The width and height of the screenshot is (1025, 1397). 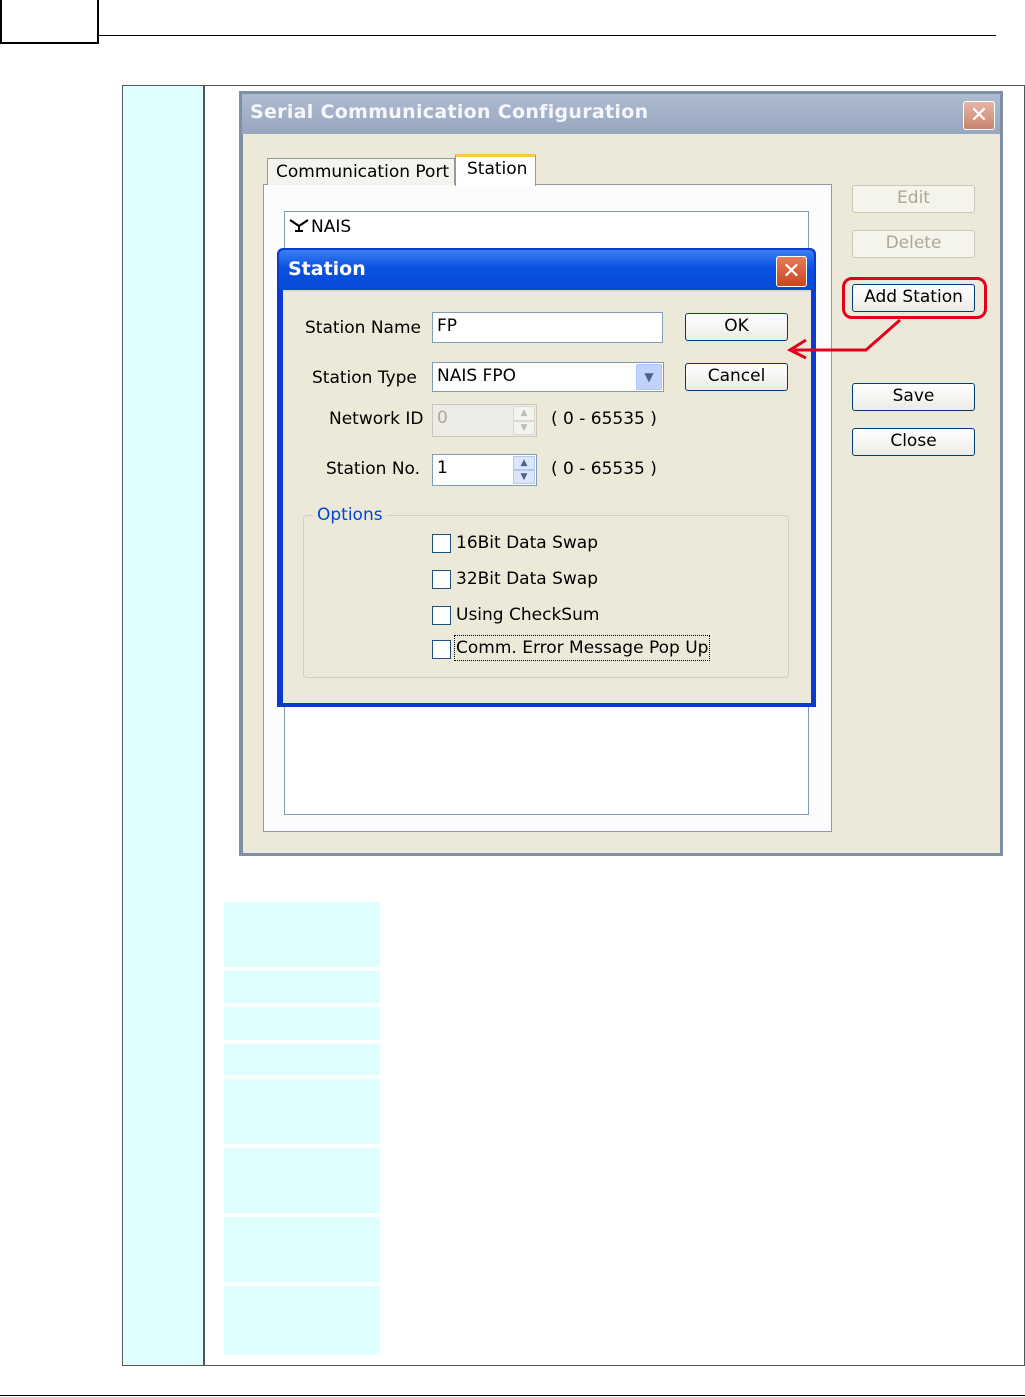 What do you see at coordinates (484, 420) in the screenshot?
I see `network-id-spinner: 0 ▲ ▼` at bounding box center [484, 420].